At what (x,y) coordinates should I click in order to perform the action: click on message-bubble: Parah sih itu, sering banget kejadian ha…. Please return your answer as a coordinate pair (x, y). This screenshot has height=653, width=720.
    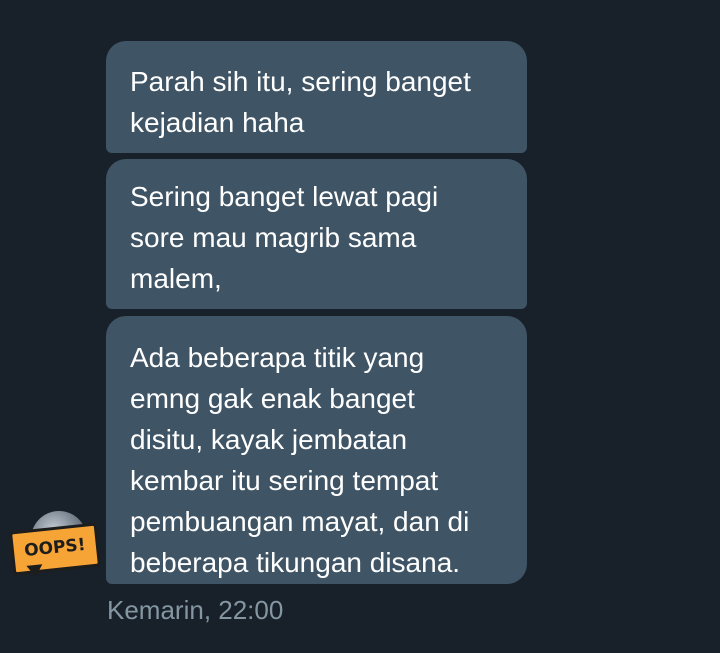
    Looking at the image, I should click on (316, 97).